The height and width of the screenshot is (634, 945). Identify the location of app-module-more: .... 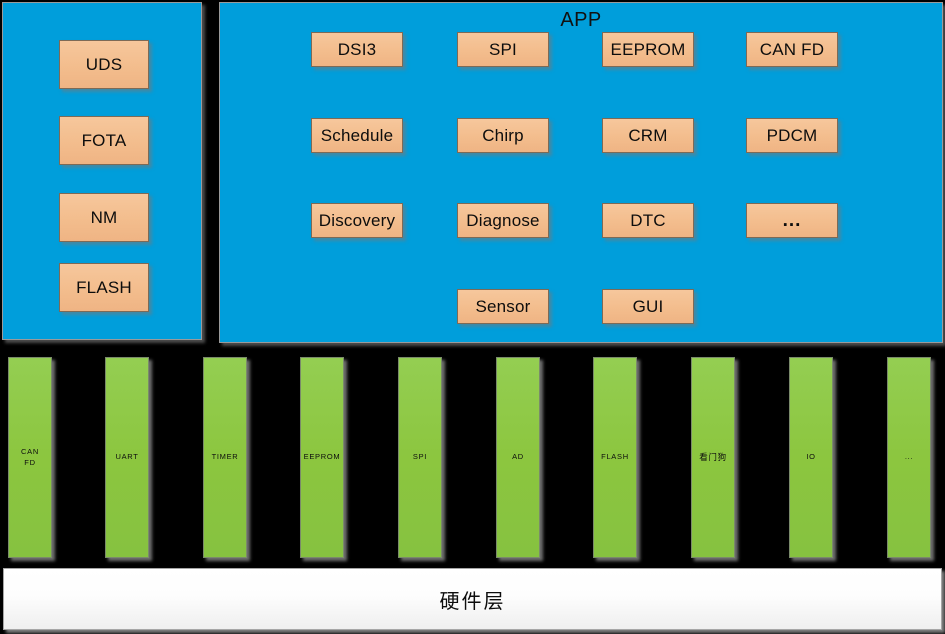
(792, 220).